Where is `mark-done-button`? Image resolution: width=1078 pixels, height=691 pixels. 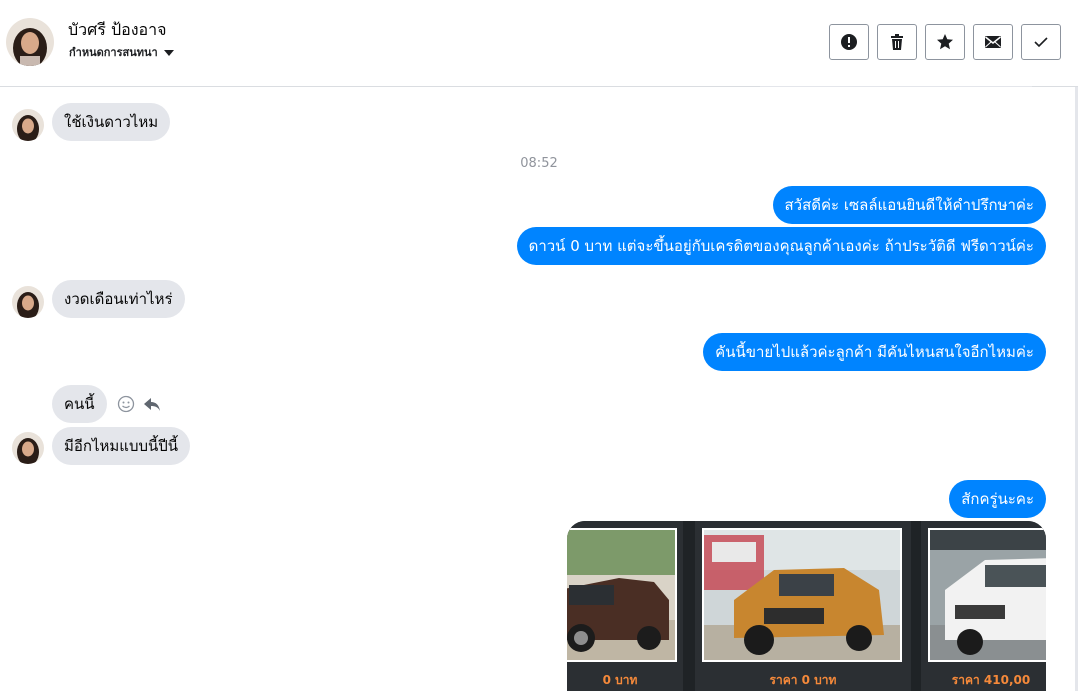
mark-done-button is located at coordinates (1041, 42).